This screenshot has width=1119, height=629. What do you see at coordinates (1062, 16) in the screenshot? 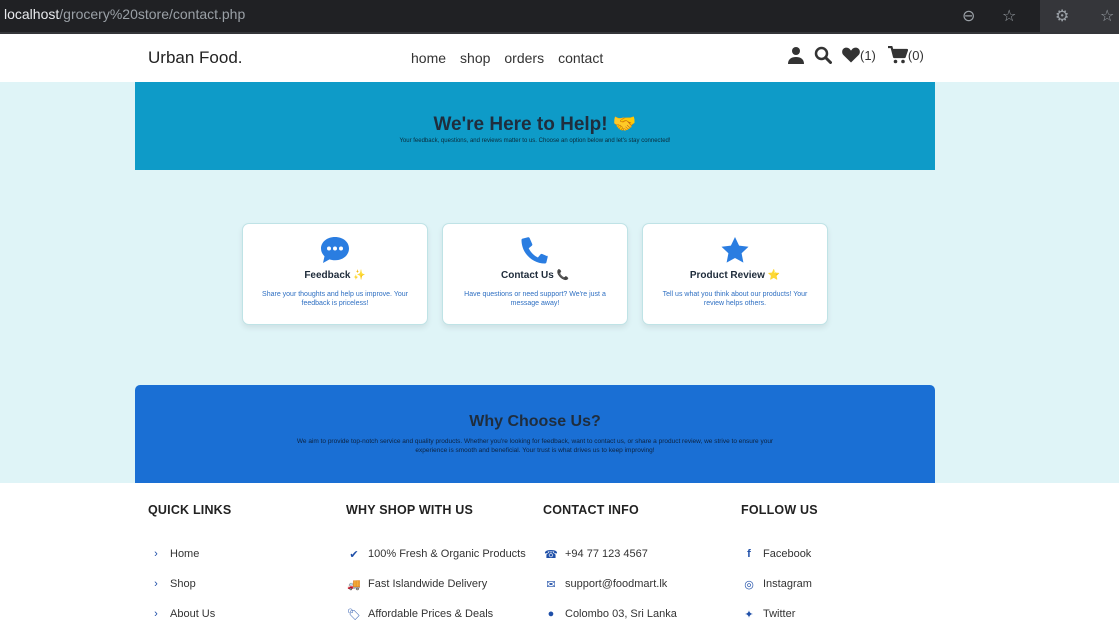
I see `extensions-icon: ⚙` at bounding box center [1062, 16].